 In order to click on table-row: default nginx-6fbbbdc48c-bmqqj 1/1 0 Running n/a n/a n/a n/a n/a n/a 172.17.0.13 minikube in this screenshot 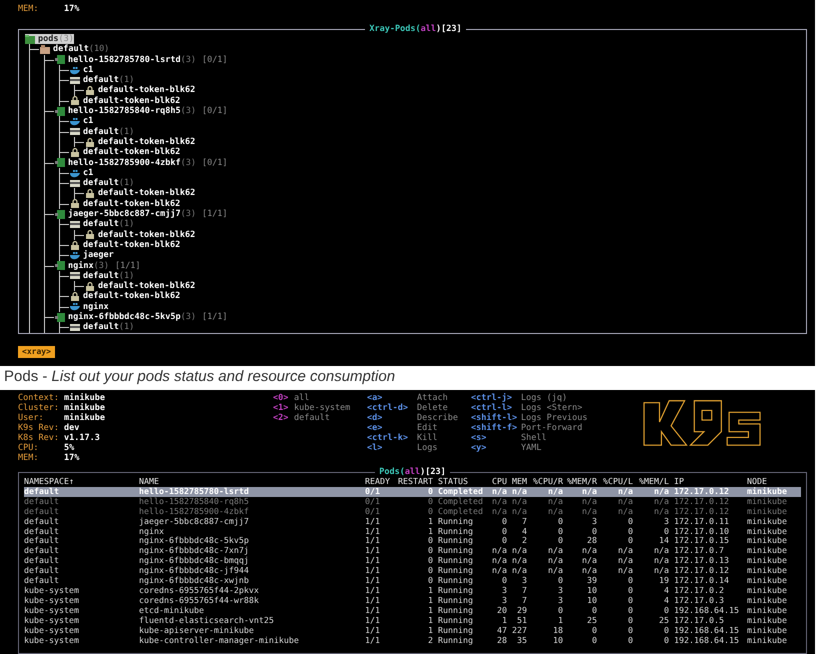, I will do `click(412, 561)`.